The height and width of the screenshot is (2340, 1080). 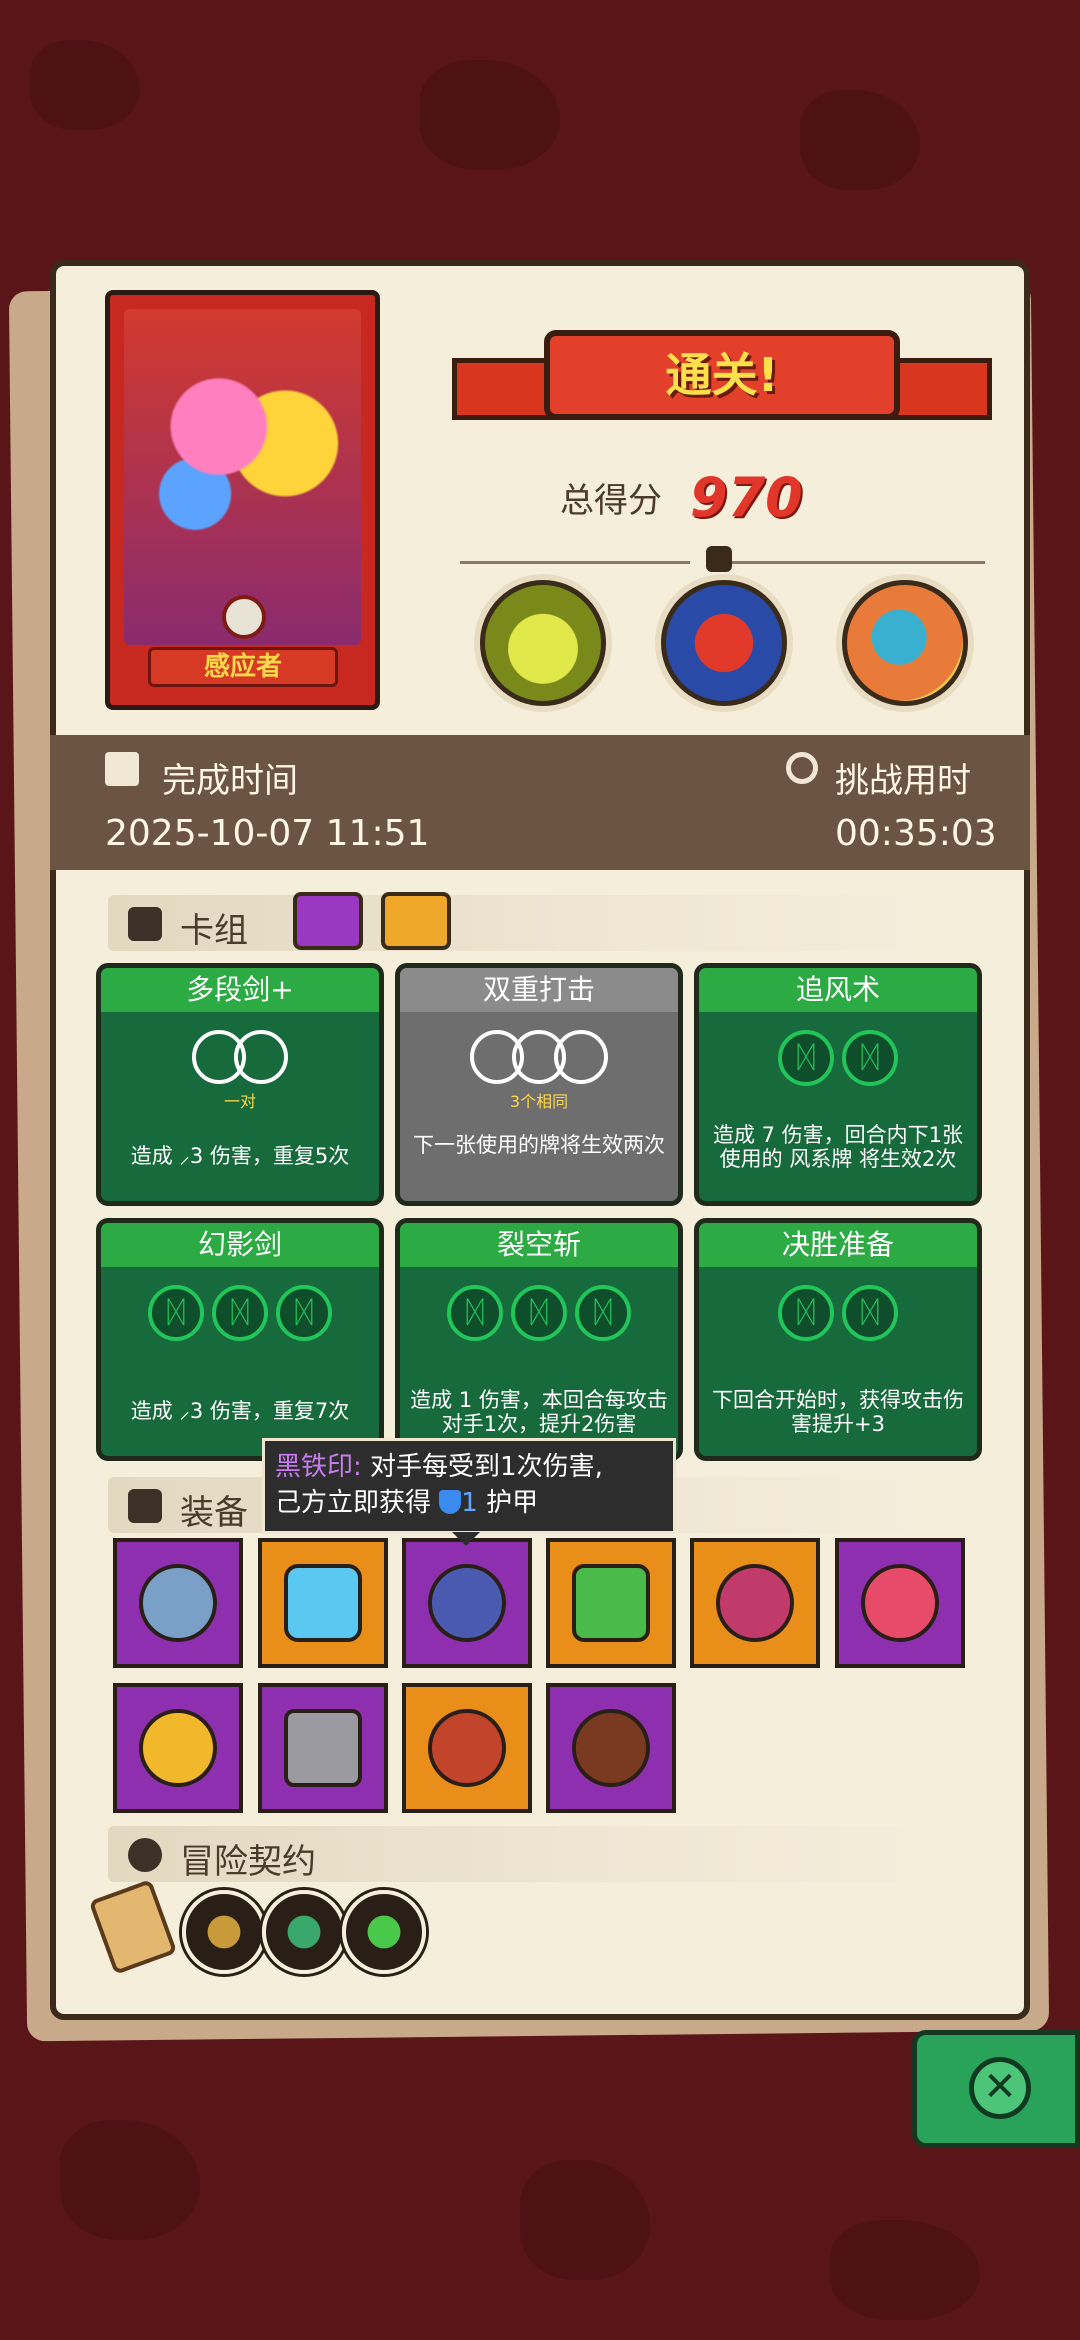 What do you see at coordinates (611, 1603) in the screenshot?
I see `green-slab-icon` at bounding box center [611, 1603].